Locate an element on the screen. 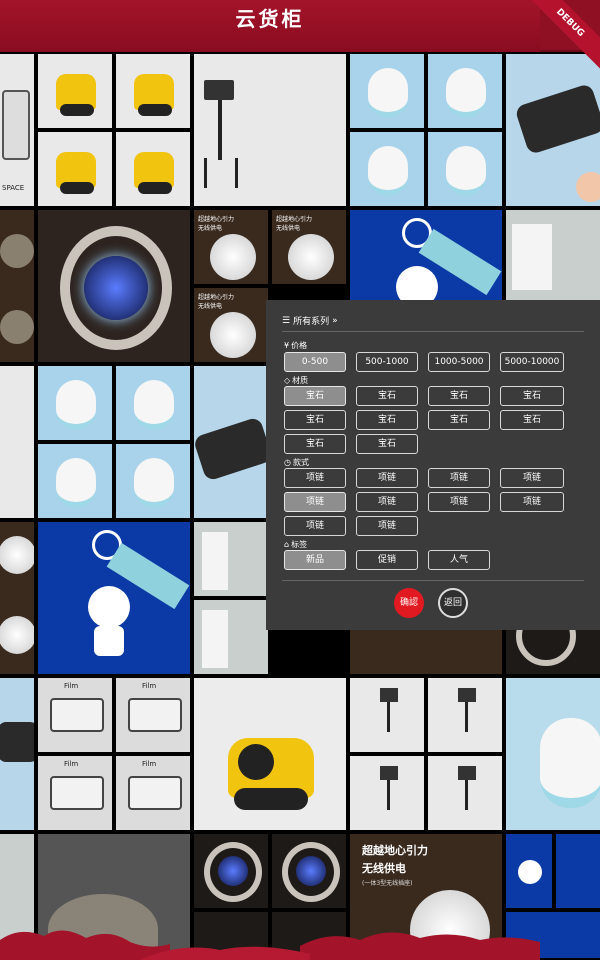 The image size is (600, 960). chip-material-6: 宝石 is located at coordinates (459, 420).